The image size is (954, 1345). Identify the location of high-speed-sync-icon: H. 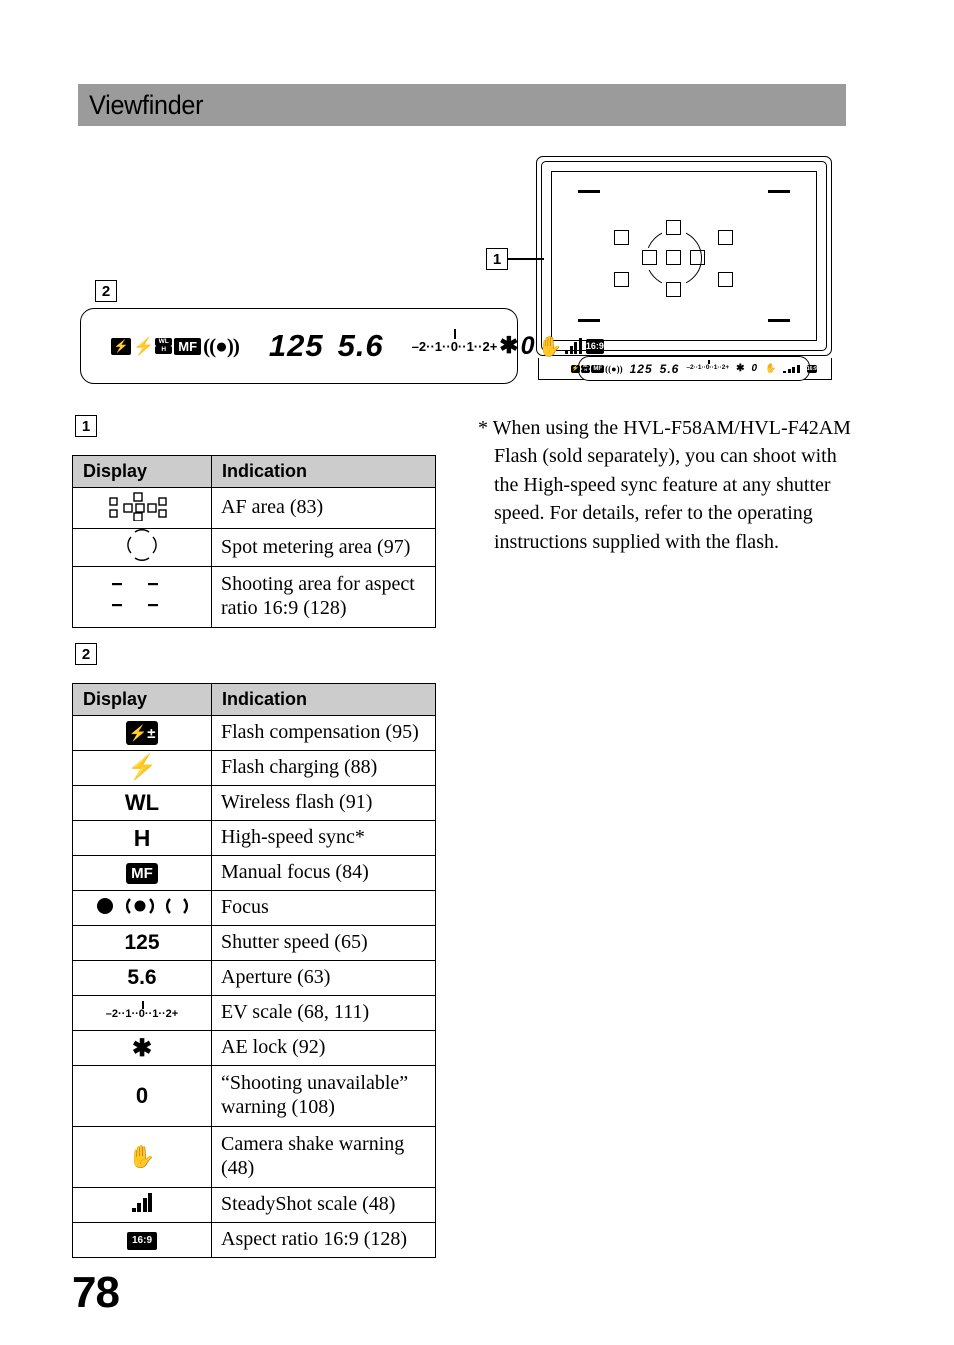
(142, 837).